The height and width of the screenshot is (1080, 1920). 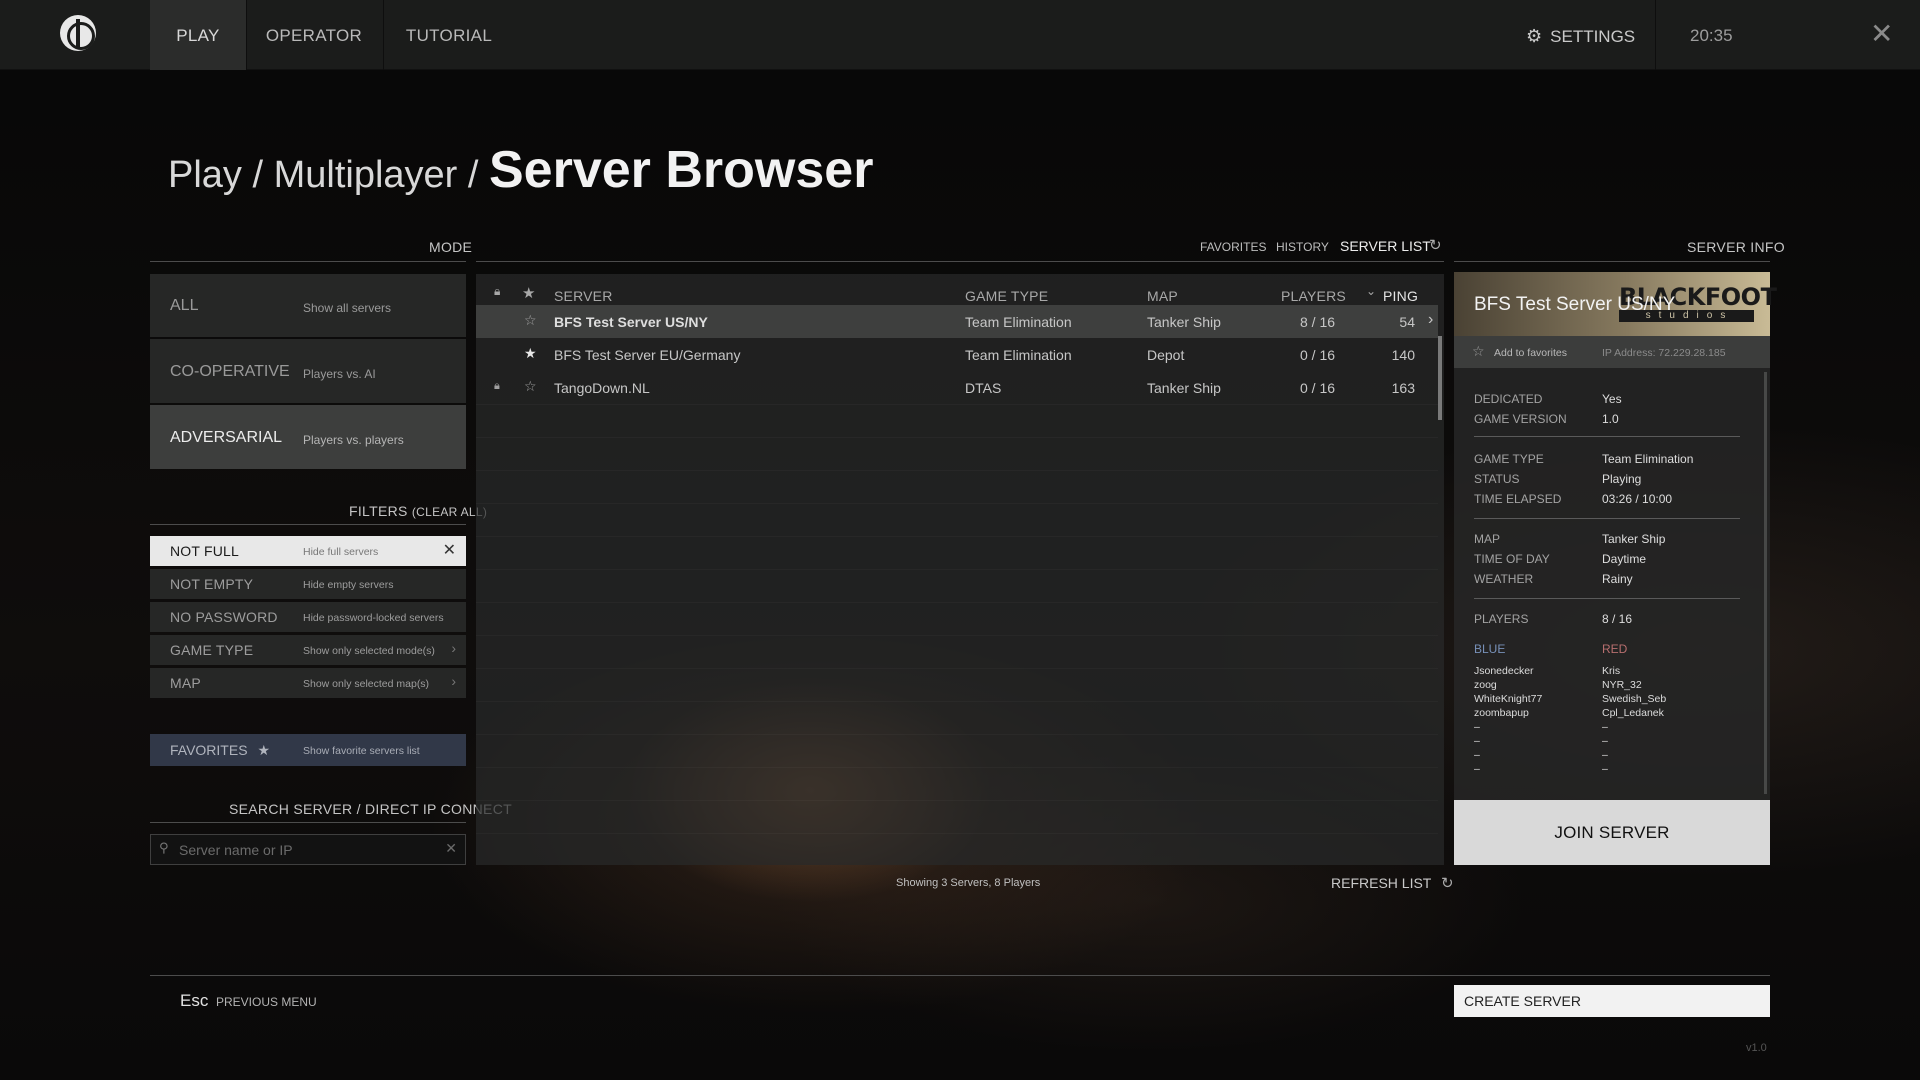 What do you see at coordinates (529, 293) in the screenshot?
I see `star-icon: ★` at bounding box center [529, 293].